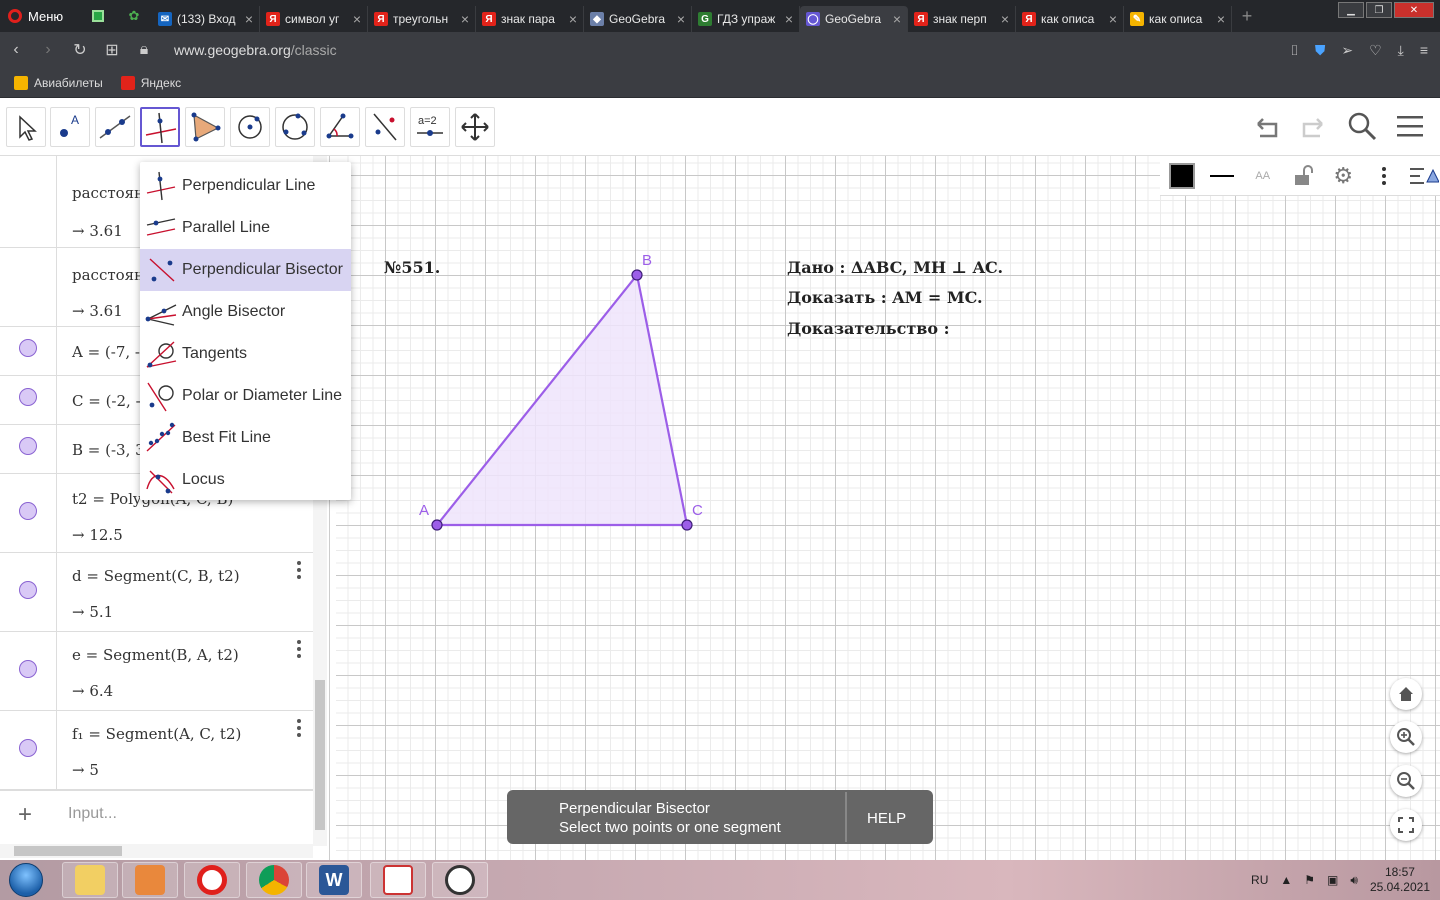 The width and height of the screenshot is (1440, 900). I want to click on reload-icon: ↻, so click(80, 50).